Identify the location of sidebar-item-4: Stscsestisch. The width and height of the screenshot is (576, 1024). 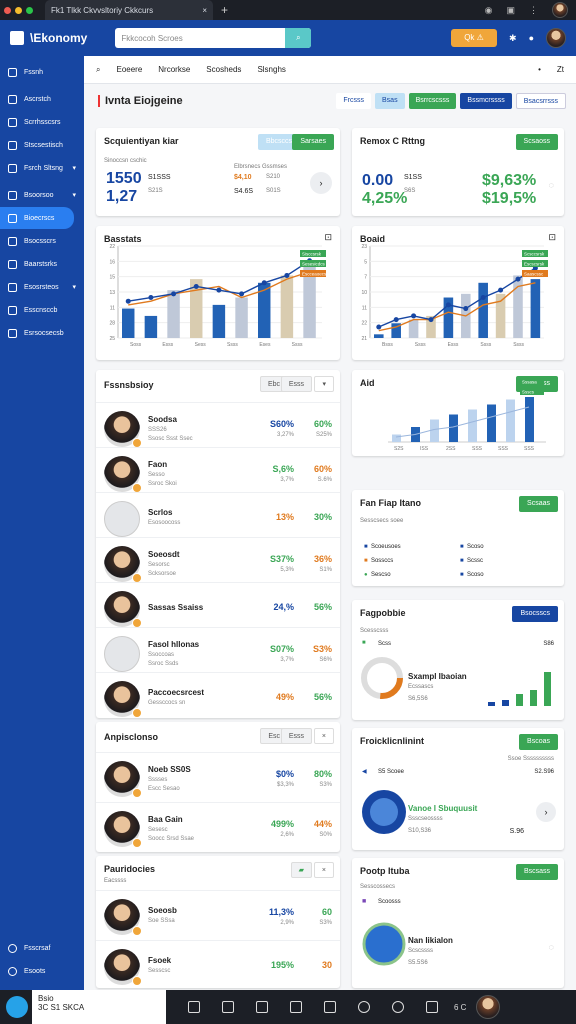
(42, 145).